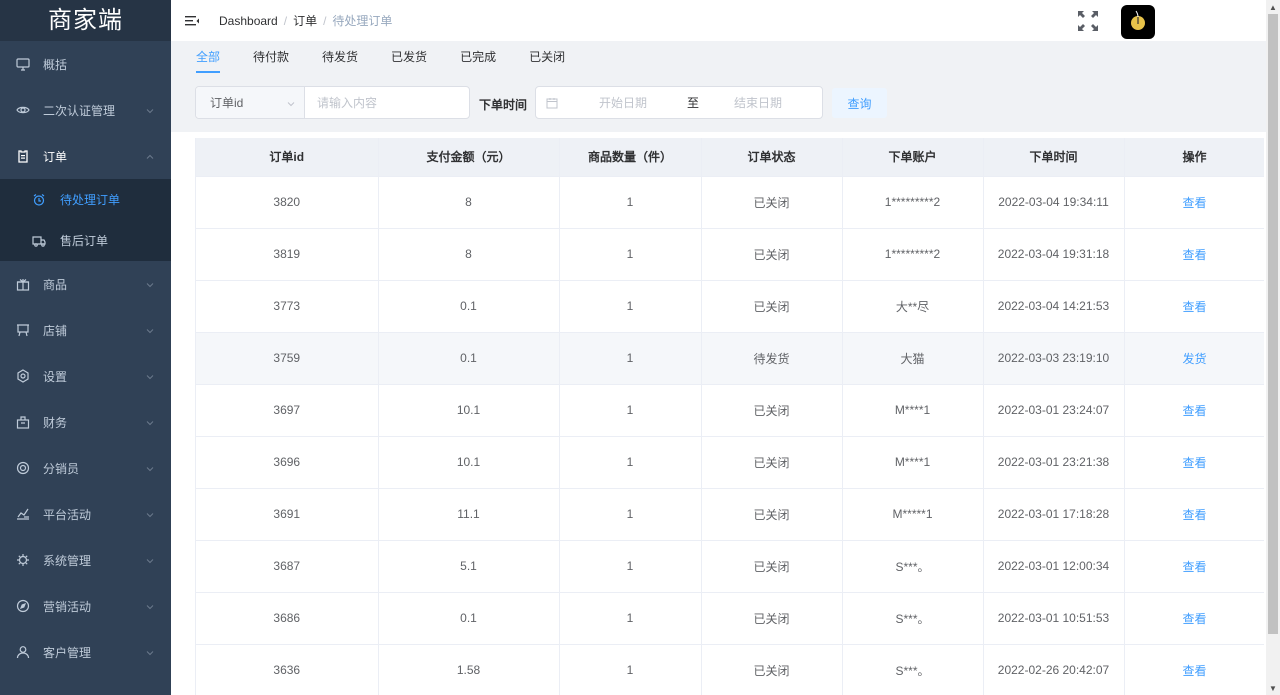 This screenshot has height=695, width=1280. Describe the element at coordinates (478, 57) in the screenshot. I see `tab-completed: 已完成` at that location.